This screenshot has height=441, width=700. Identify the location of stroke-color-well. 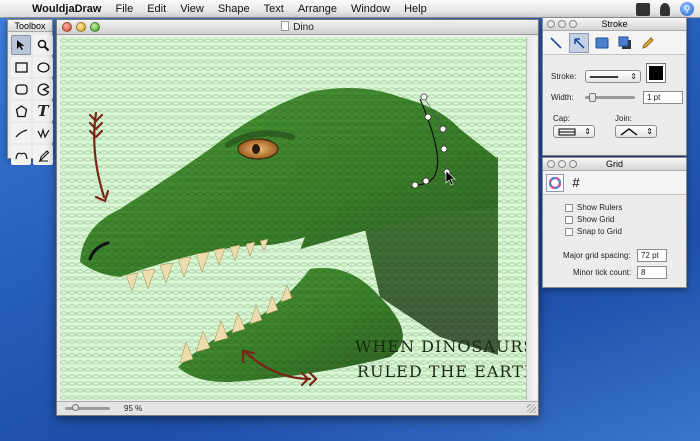
(656, 73).